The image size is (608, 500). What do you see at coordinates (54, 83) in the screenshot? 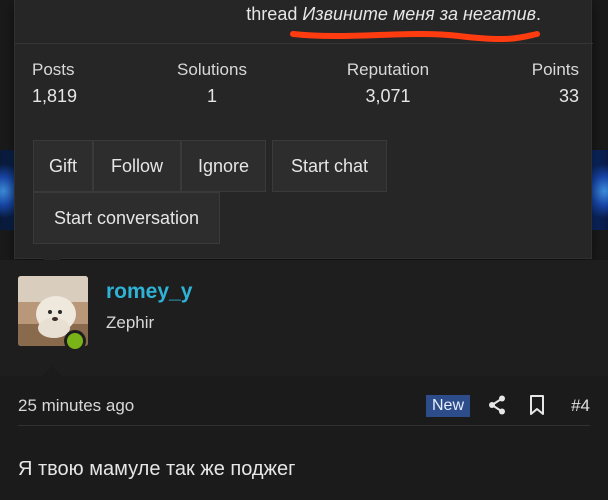
I see `stat-posts: Posts 1,819` at bounding box center [54, 83].